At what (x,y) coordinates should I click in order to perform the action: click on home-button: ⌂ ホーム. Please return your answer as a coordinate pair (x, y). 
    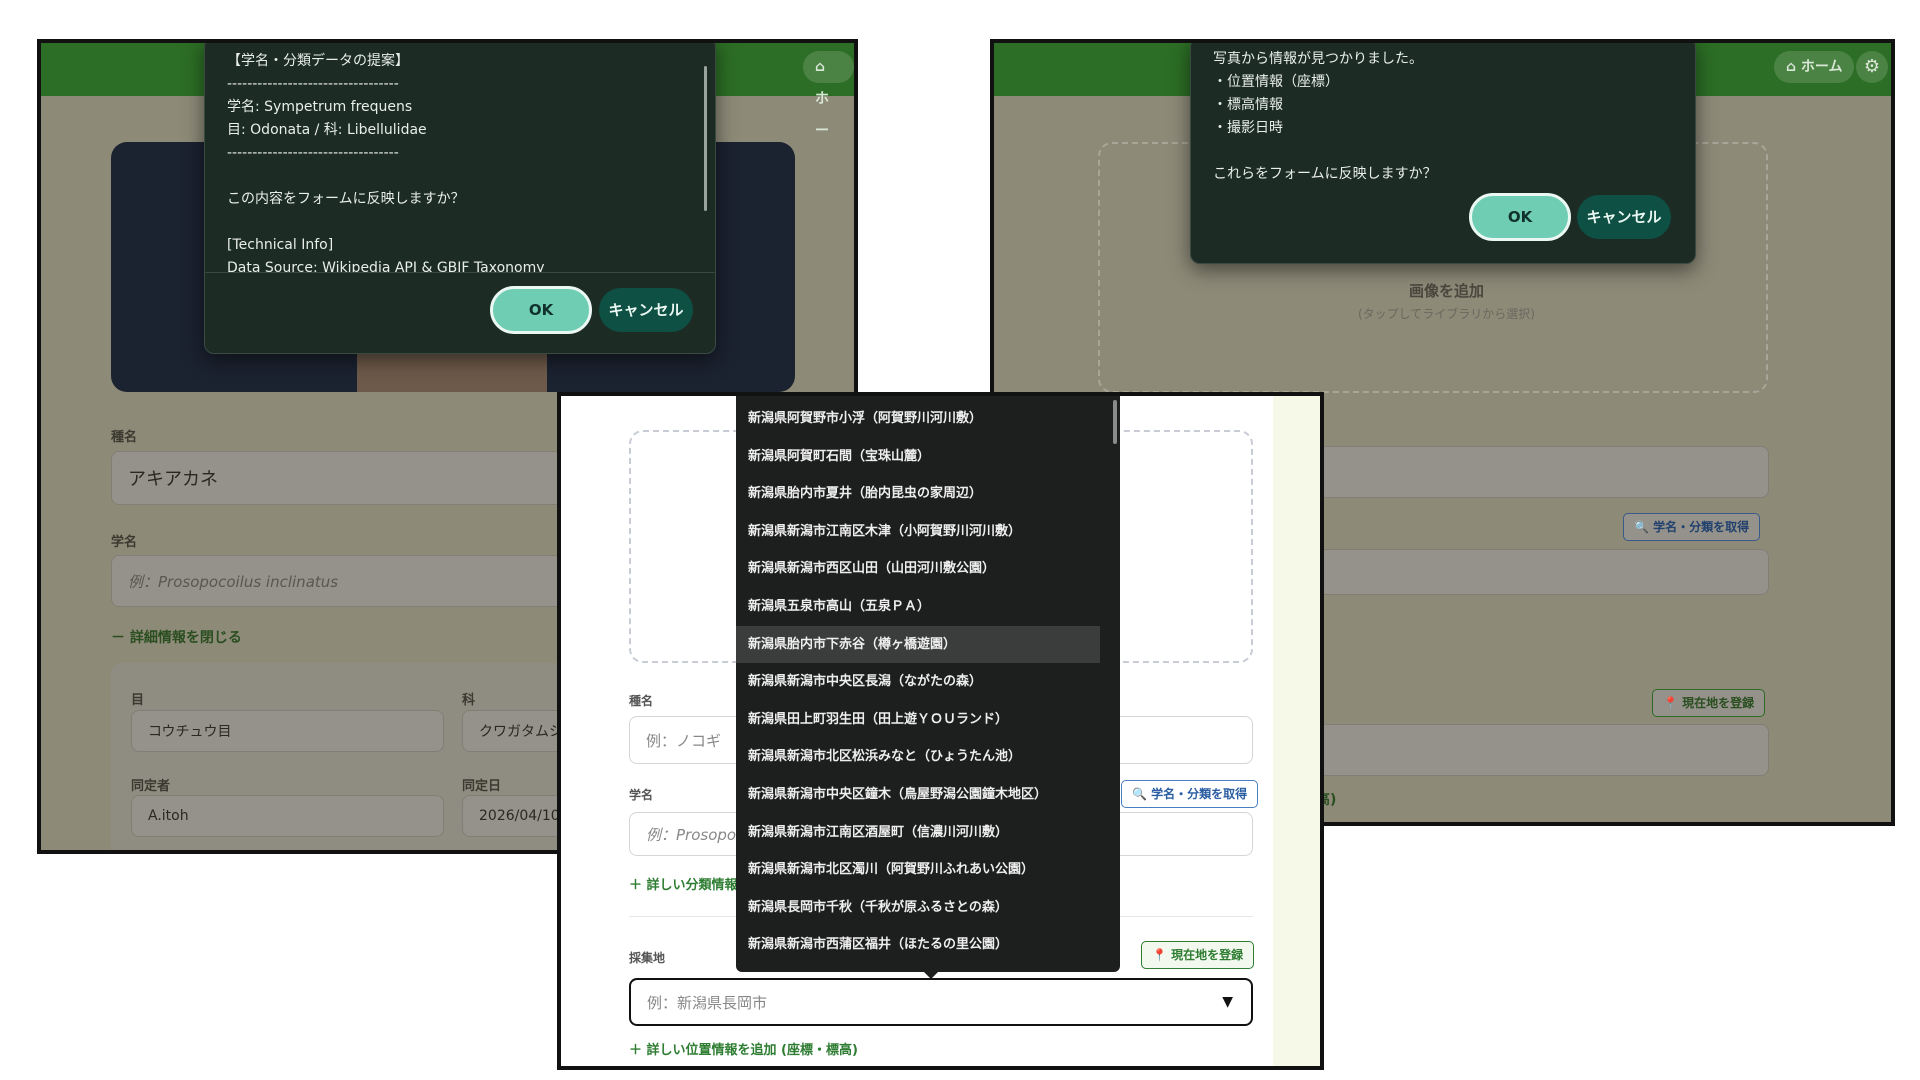
    Looking at the image, I should click on (1814, 67).